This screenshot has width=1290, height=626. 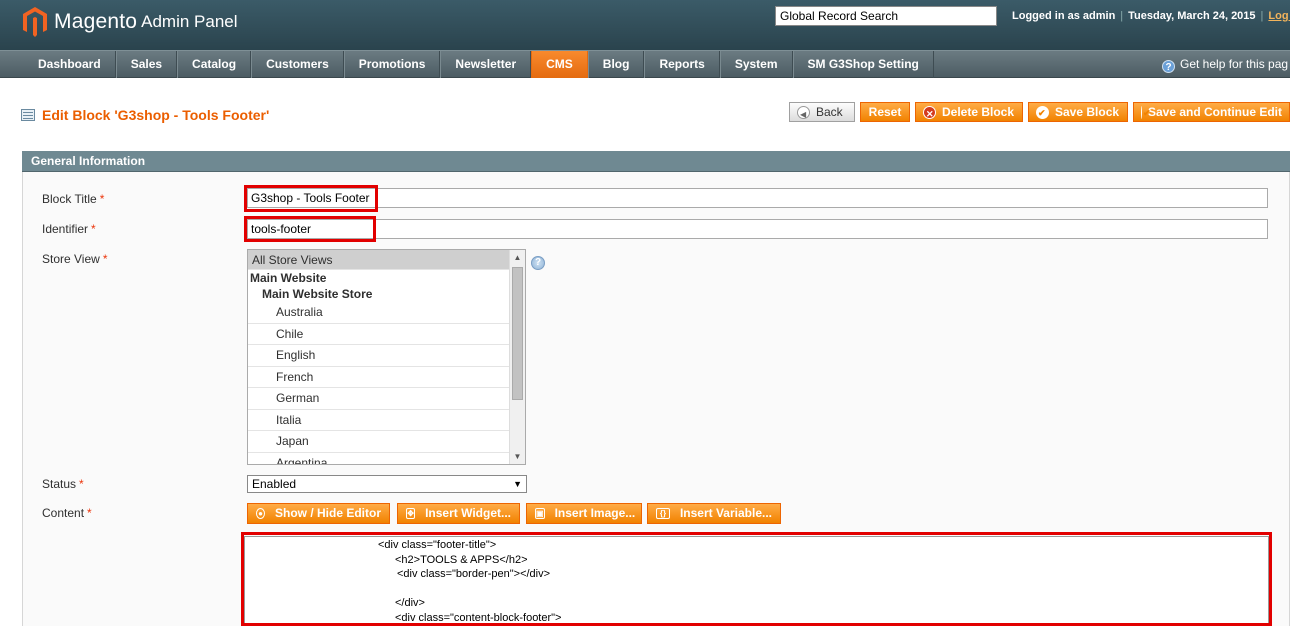 I want to click on store-option-chile: Chile, so click(x=379, y=334).